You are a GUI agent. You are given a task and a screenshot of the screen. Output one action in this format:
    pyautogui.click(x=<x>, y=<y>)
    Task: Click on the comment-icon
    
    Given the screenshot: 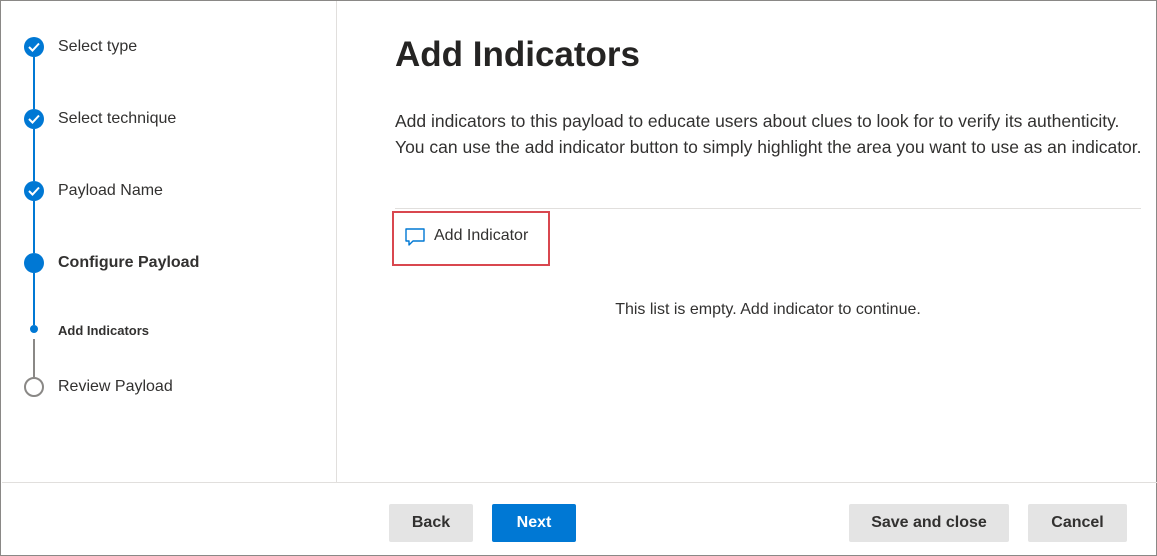 What is the action you would take?
    pyautogui.click(x=415, y=237)
    